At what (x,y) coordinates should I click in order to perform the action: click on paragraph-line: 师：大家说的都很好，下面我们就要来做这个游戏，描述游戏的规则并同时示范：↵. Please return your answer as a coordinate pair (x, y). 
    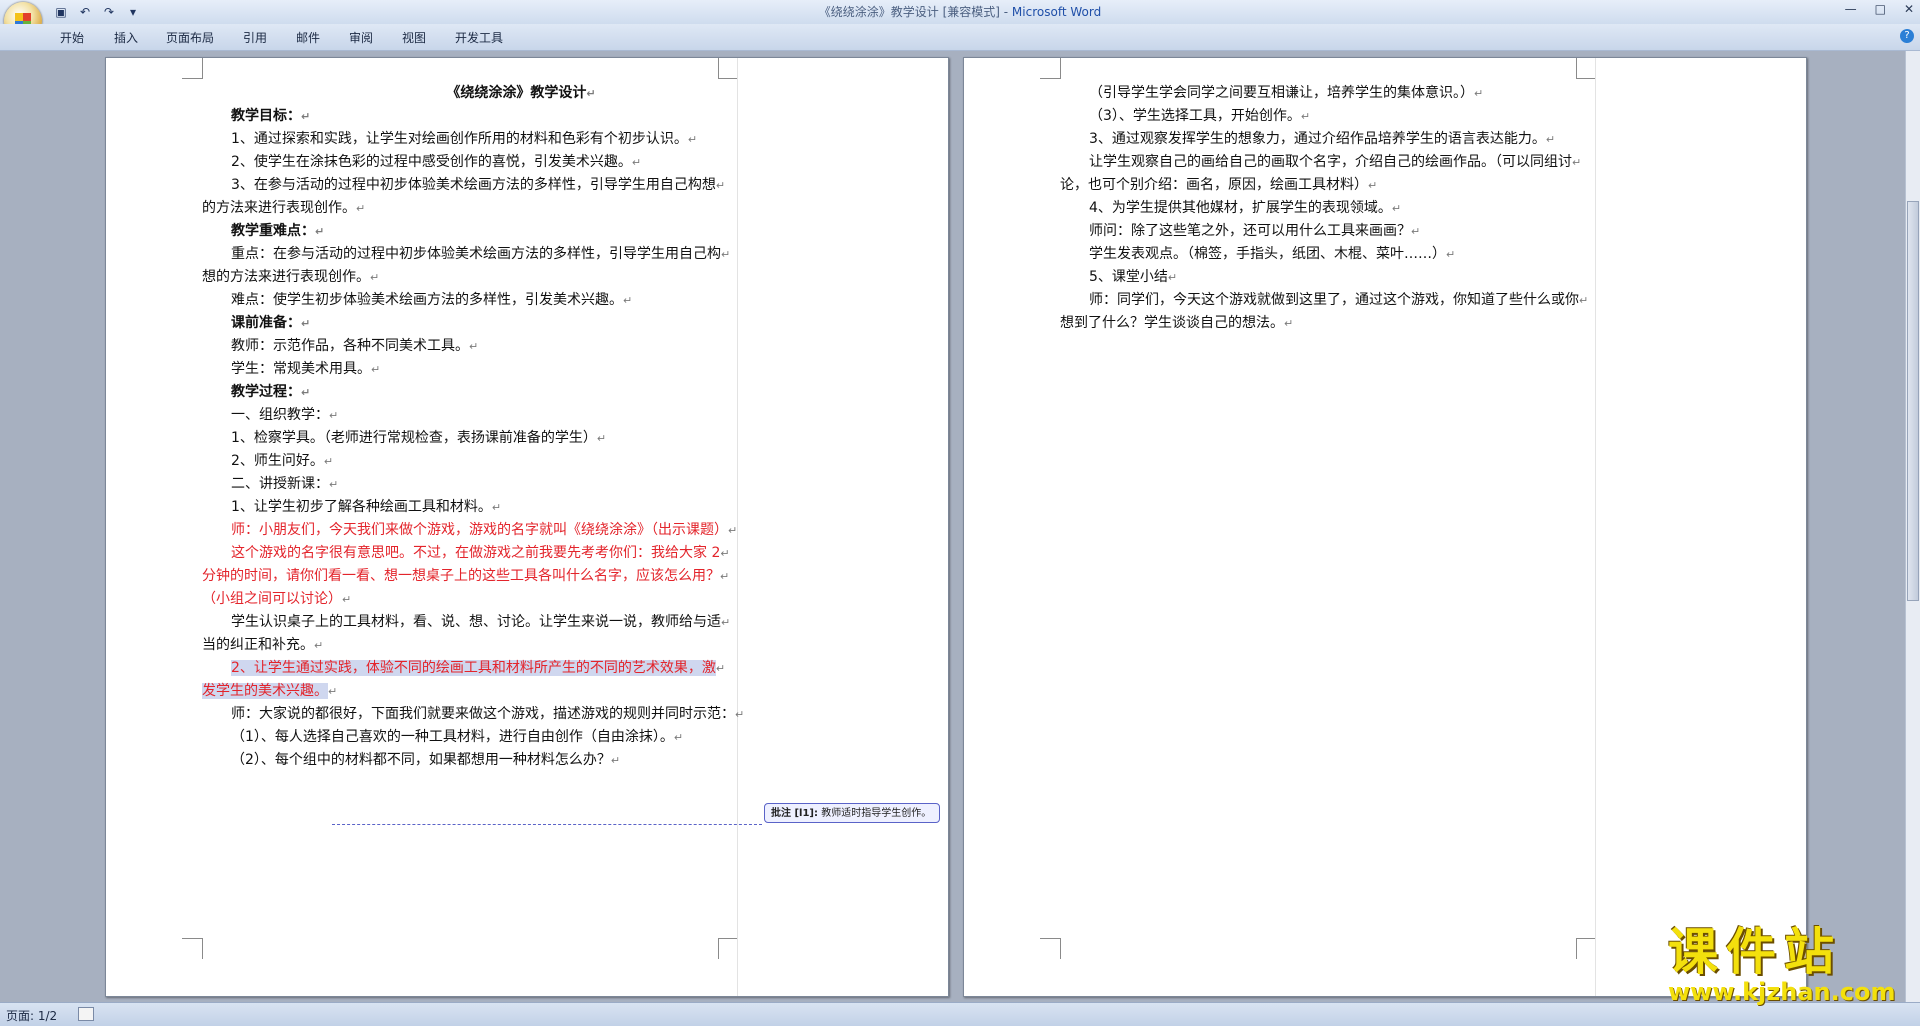
    Looking at the image, I should click on (487, 713).